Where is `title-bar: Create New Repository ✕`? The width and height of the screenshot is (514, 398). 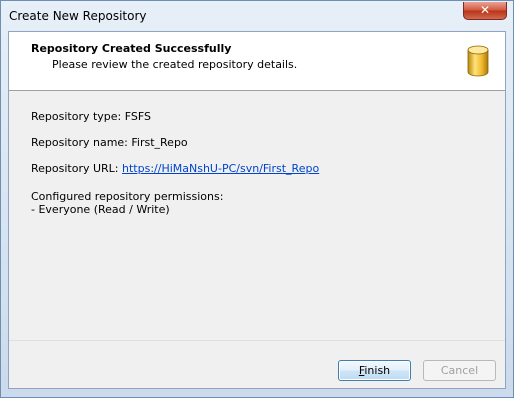
title-bar: Create New Repository ✕ is located at coordinates (257, 16).